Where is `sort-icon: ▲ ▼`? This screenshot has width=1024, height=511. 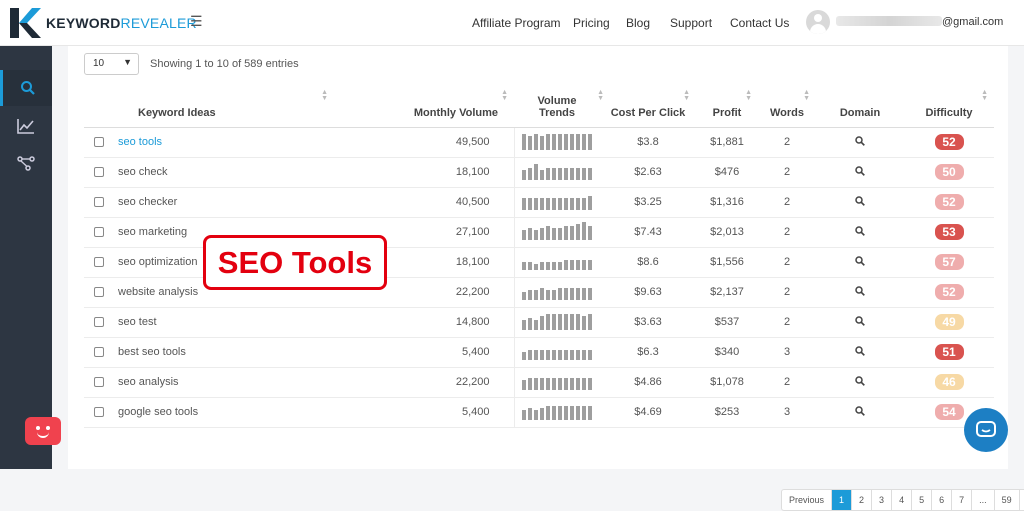
sort-icon: ▲ ▼ is located at coordinates (324, 95).